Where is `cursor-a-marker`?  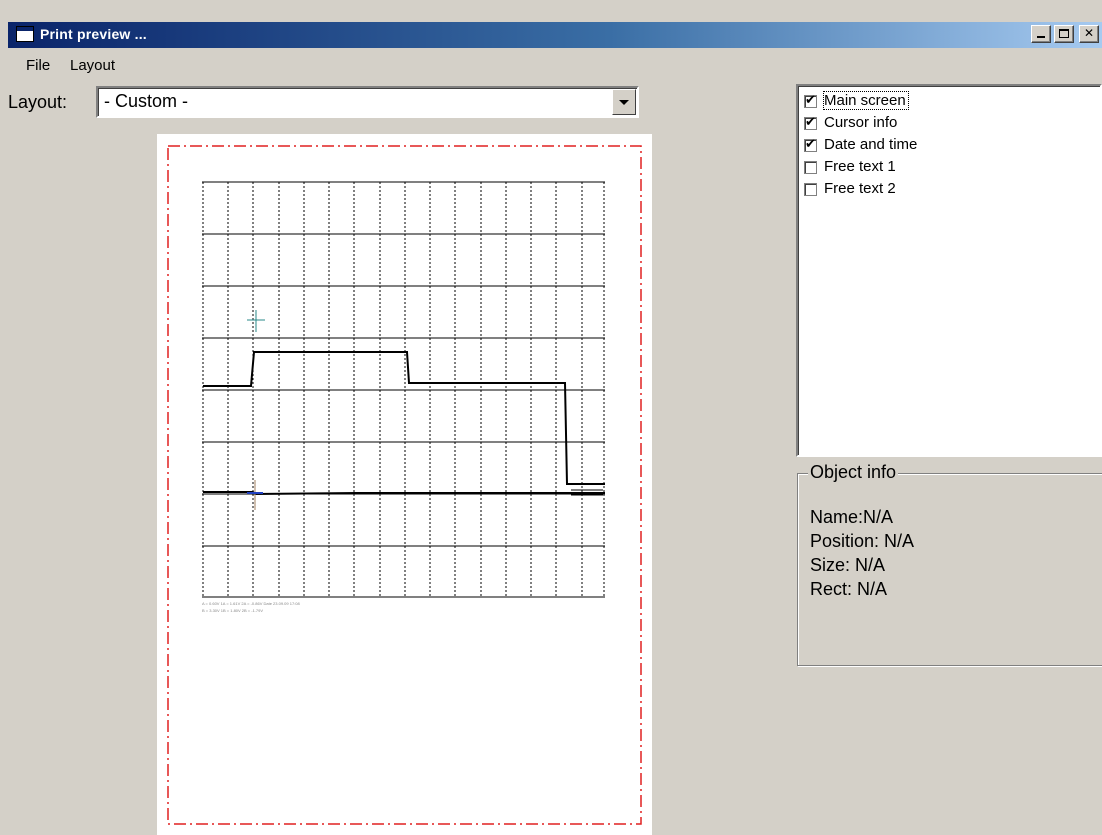 cursor-a-marker is located at coordinates (256, 321).